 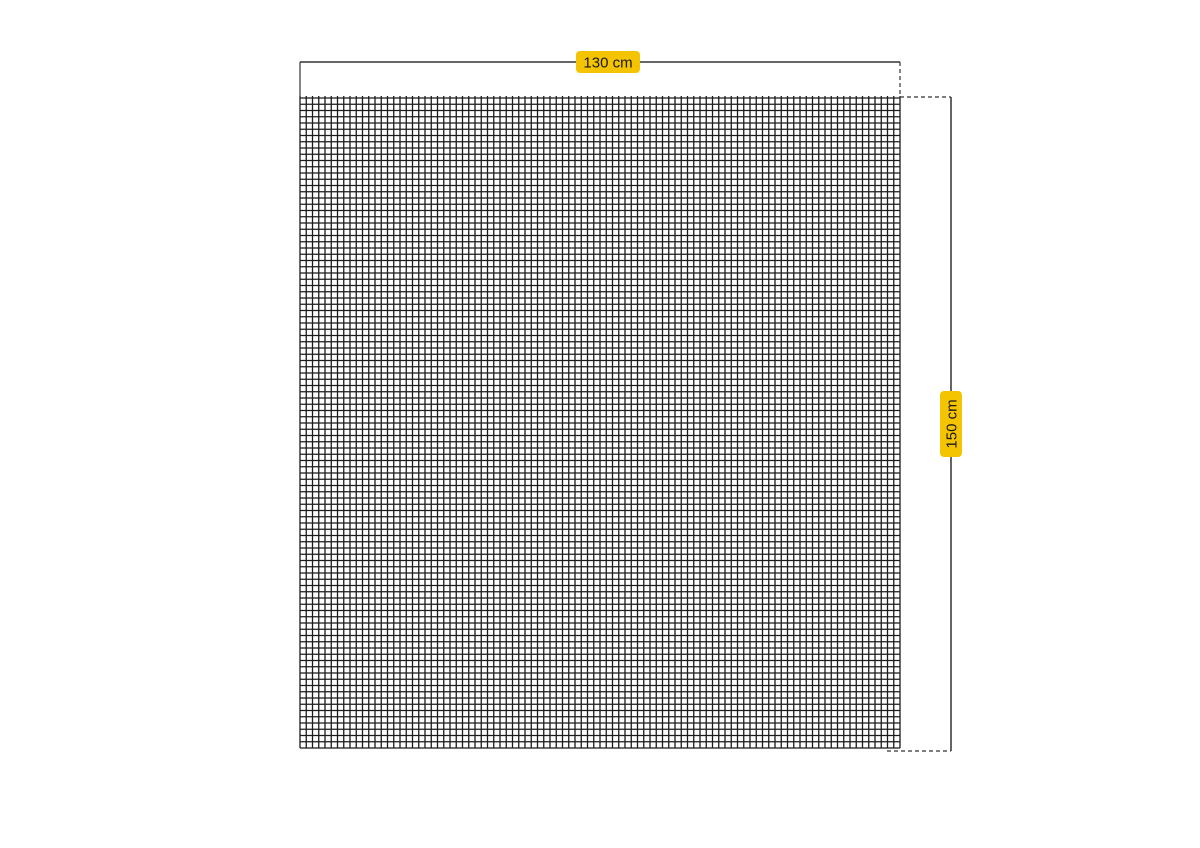 I want to click on width-label: 130 cm, so click(x=607, y=63).